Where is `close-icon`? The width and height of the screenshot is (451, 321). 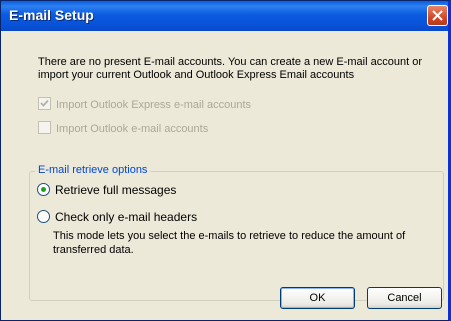 close-icon is located at coordinates (437, 15).